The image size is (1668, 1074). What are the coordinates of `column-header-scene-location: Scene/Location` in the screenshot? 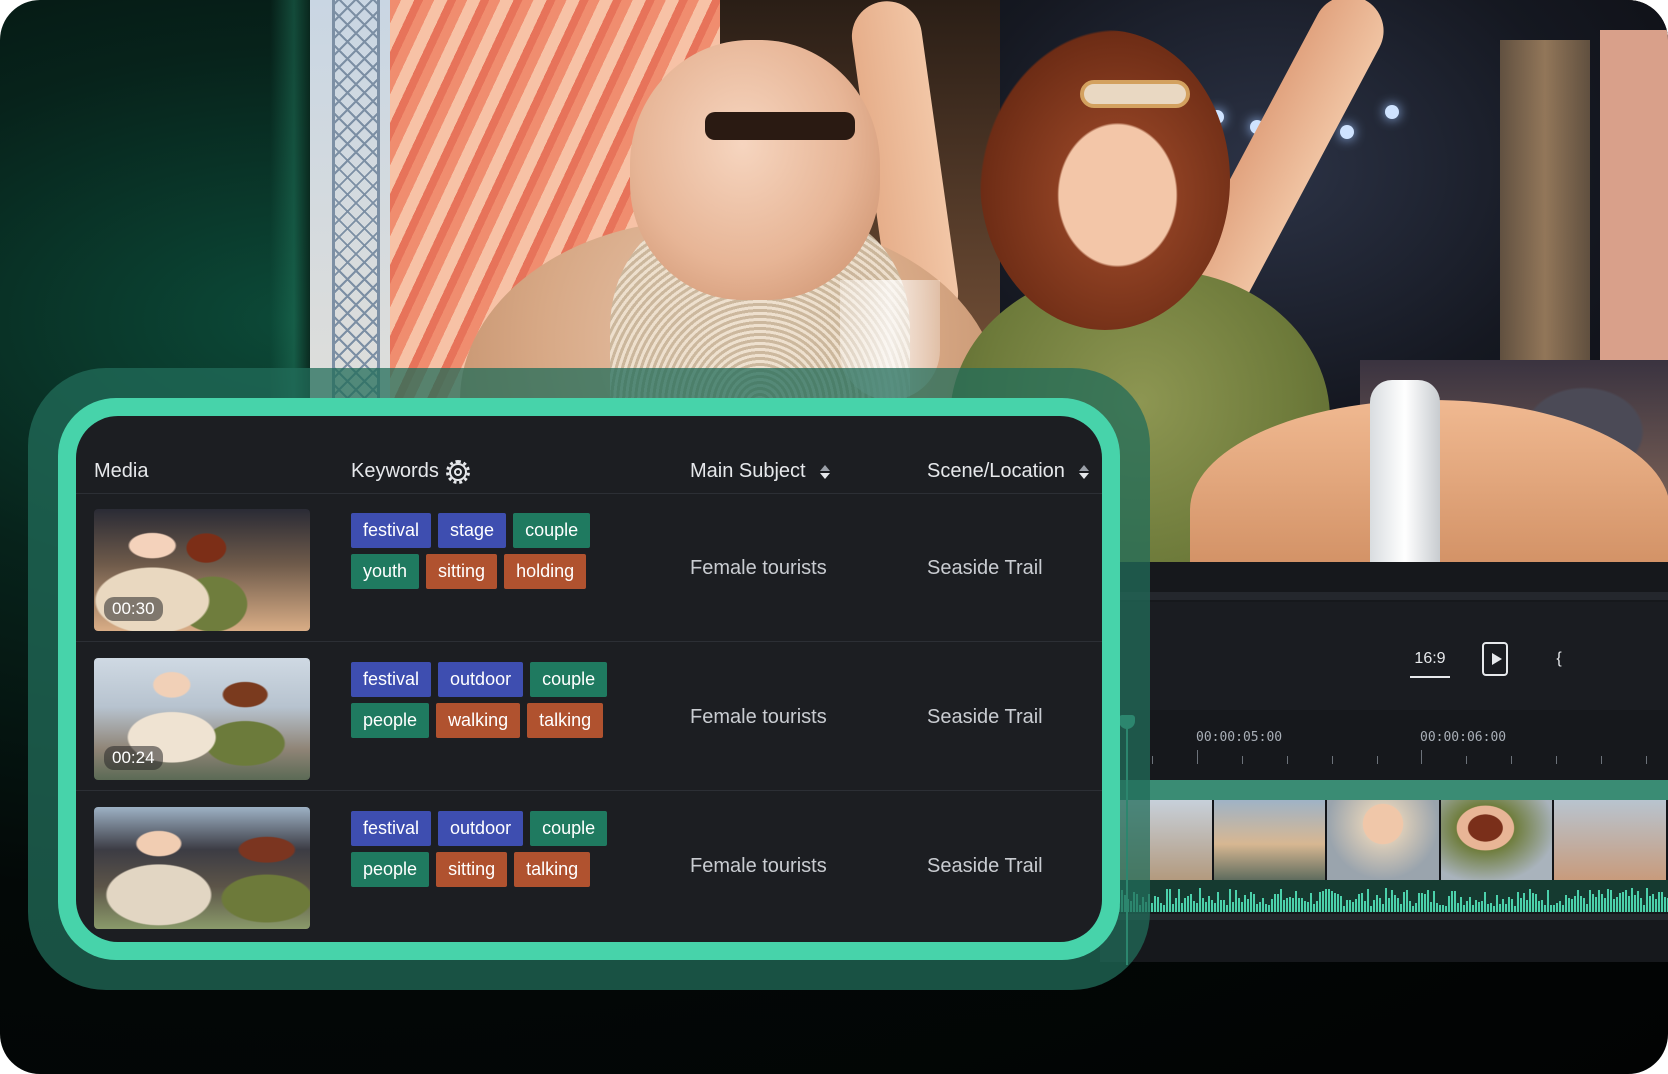 It's located at (1008, 471).